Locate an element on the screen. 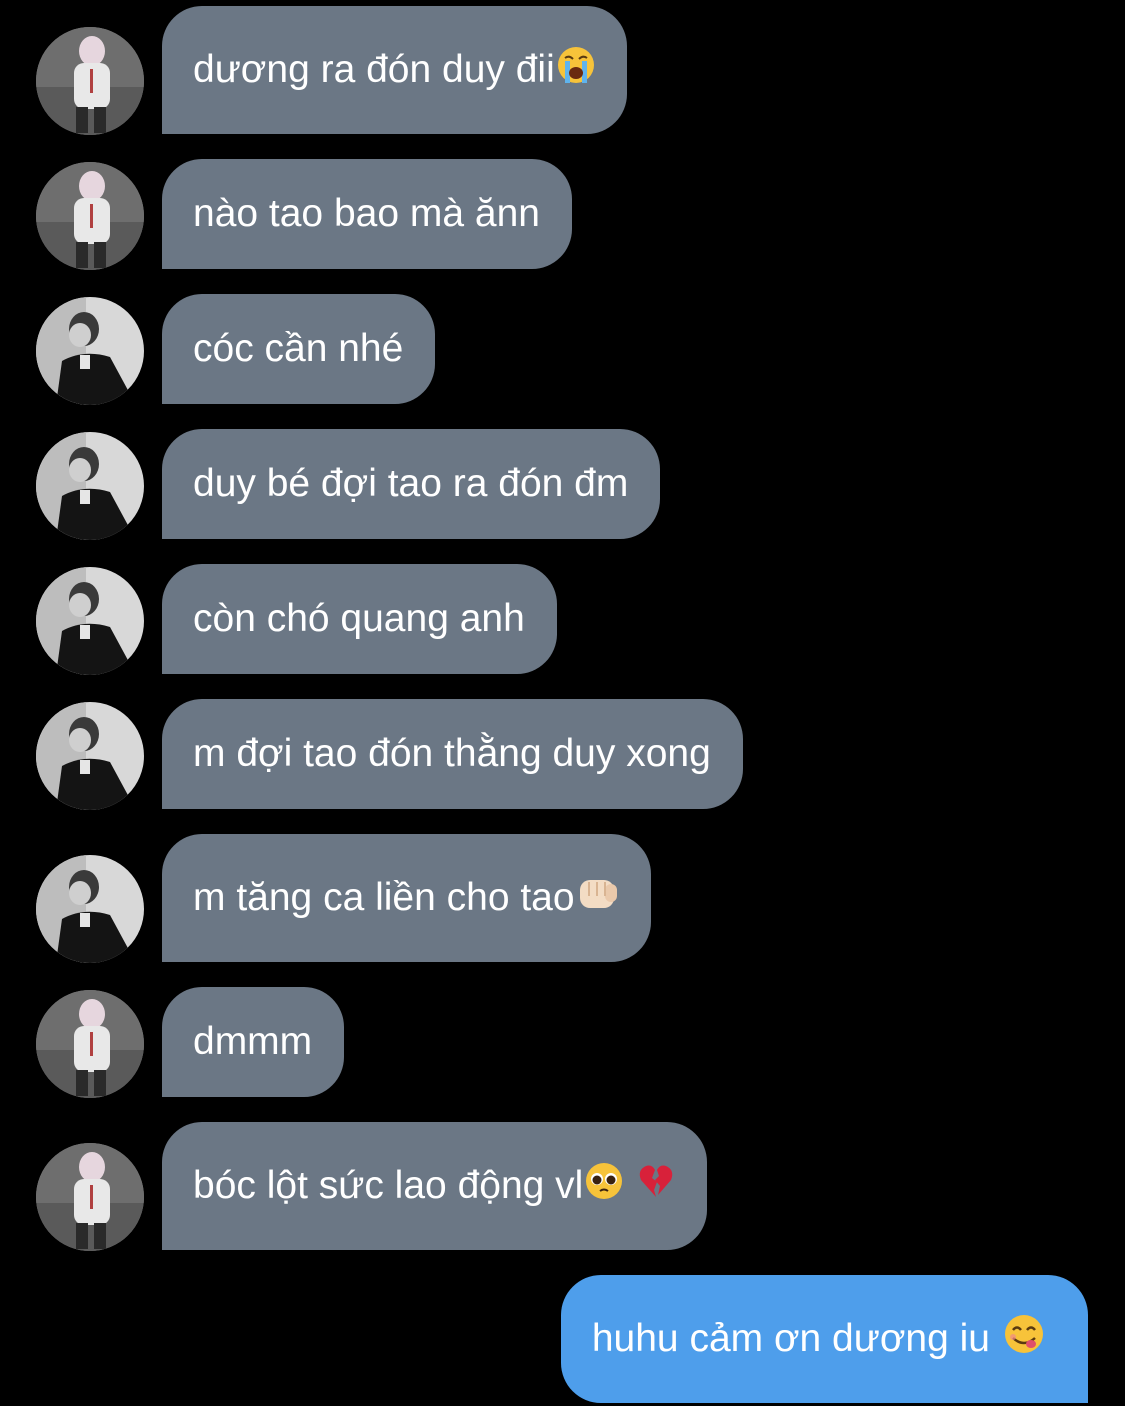  message-row: duy bé đợi tao ra đón đm is located at coordinates (562, 484).